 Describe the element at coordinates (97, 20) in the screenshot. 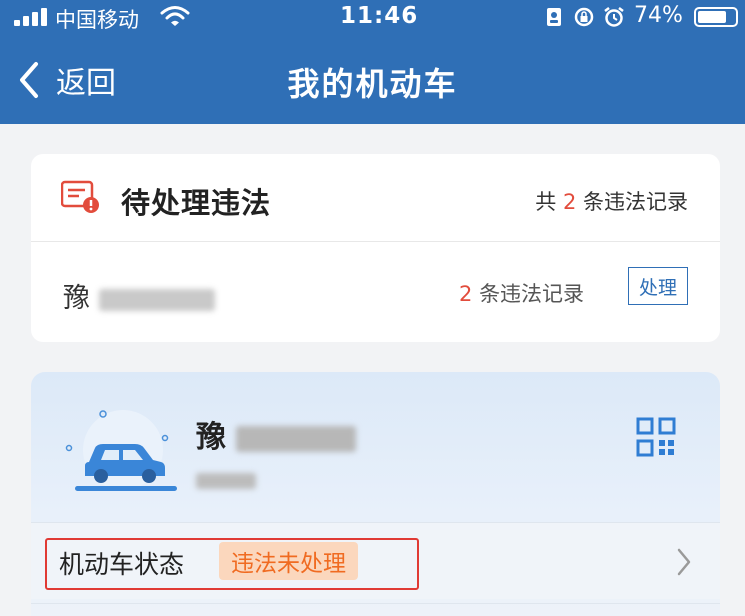

I see `carrier-name: 中国移动` at that location.